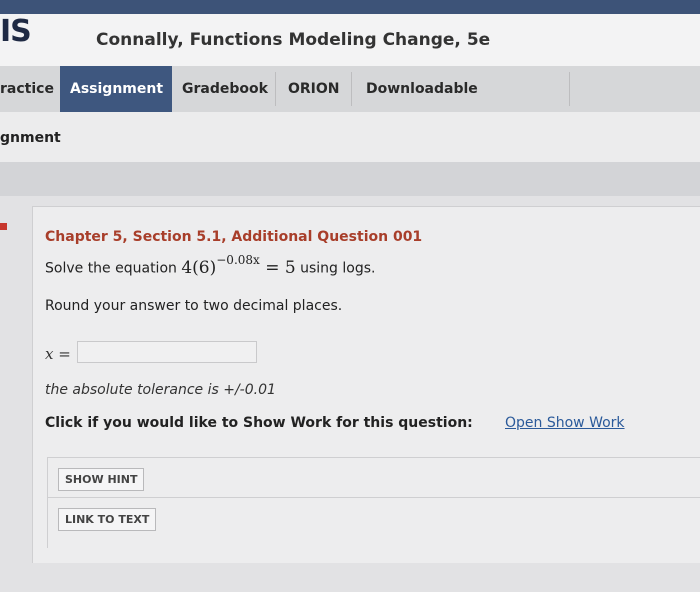 The height and width of the screenshot is (592, 700). I want to click on tab-label: Assignment, so click(117, 89).